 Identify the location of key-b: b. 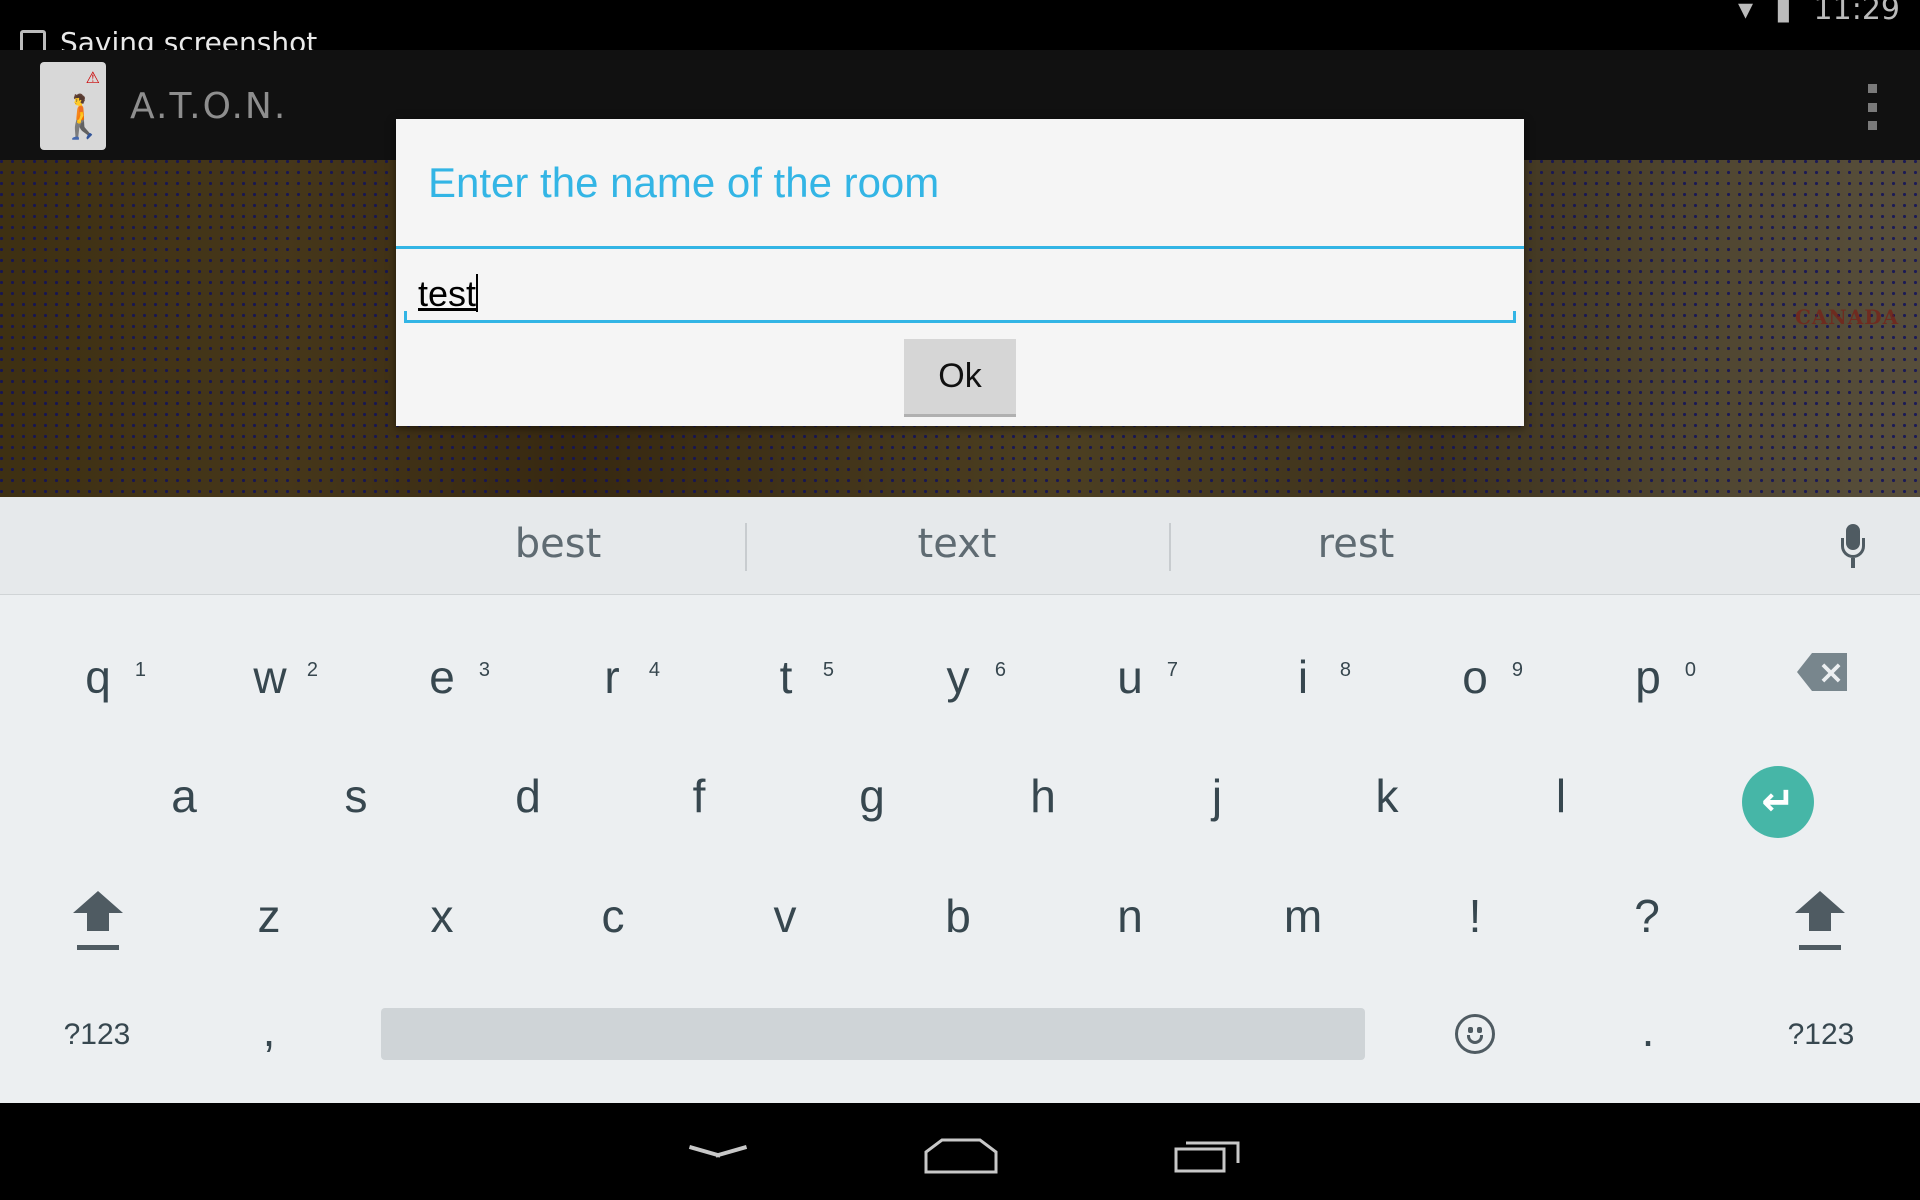
(958, 916).